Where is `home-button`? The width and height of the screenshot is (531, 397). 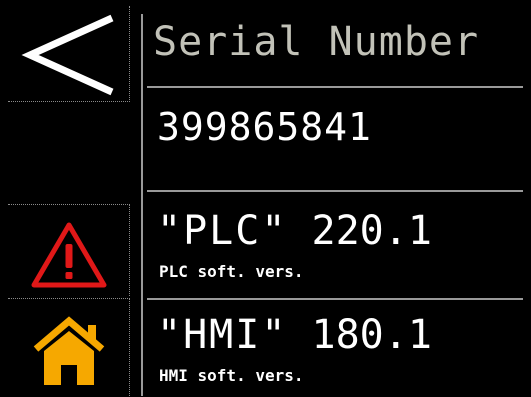 home-button is located at coordinates (69, 347).